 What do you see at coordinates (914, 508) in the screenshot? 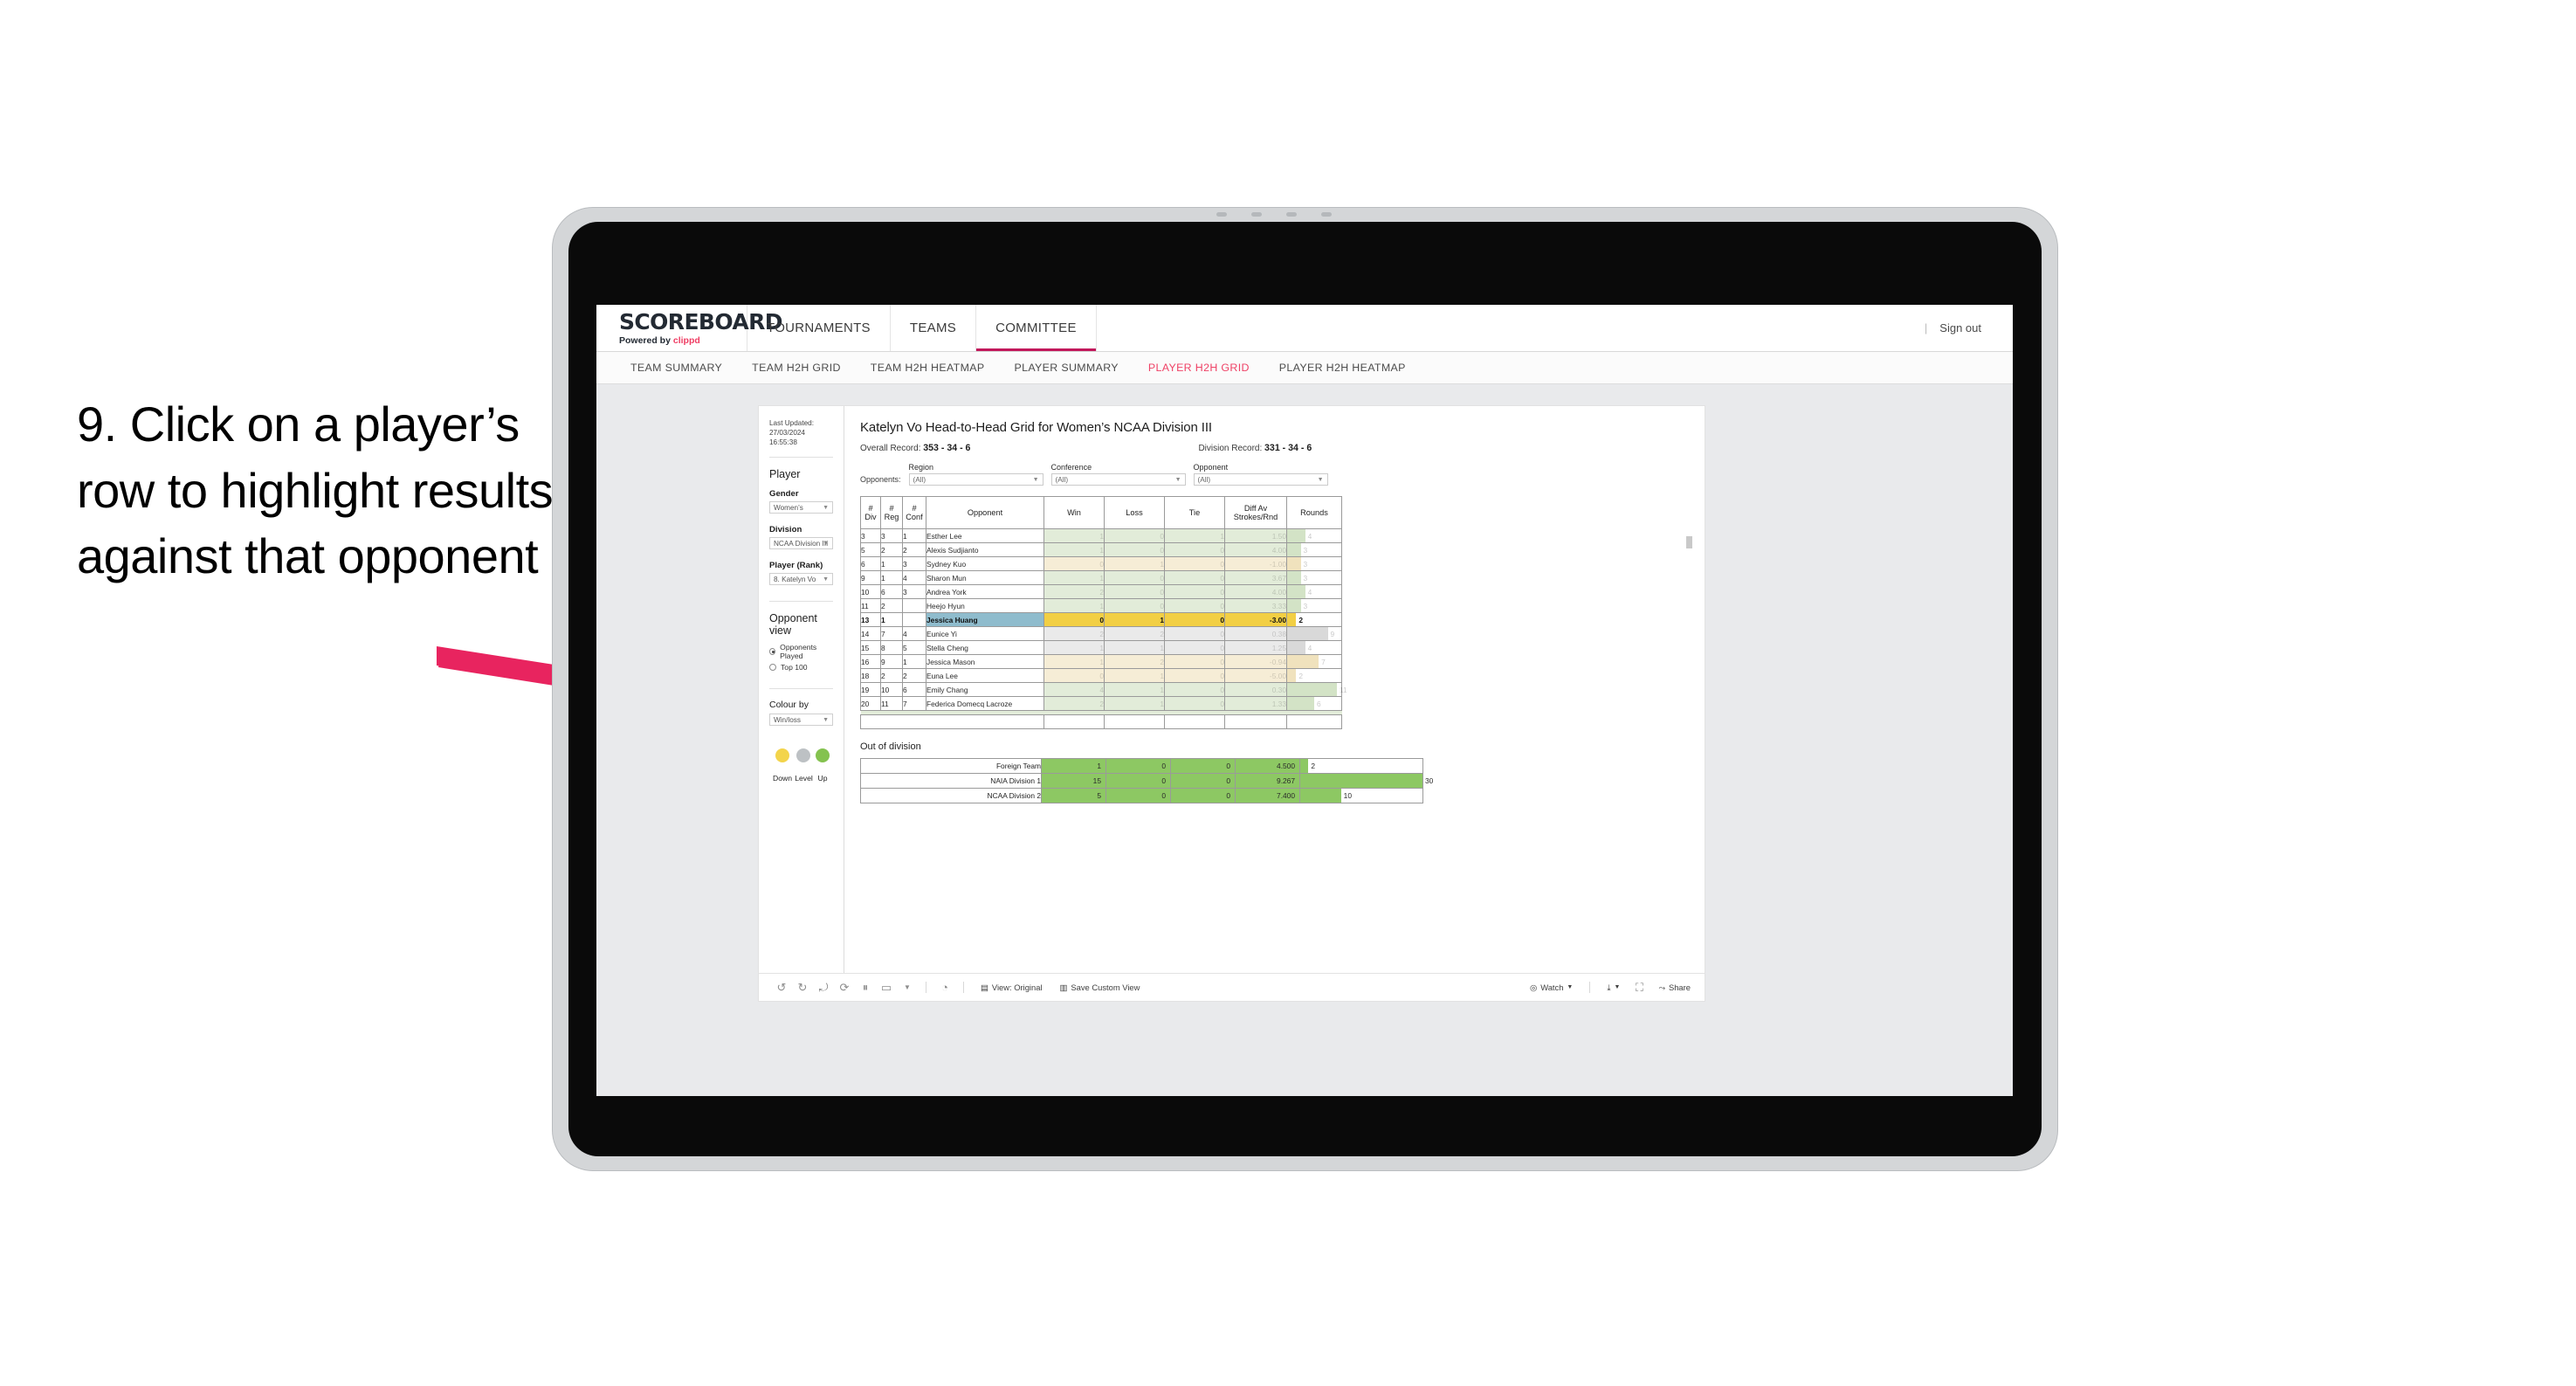
I see `col-conf-l1: #` at bounding box center [914, 508].